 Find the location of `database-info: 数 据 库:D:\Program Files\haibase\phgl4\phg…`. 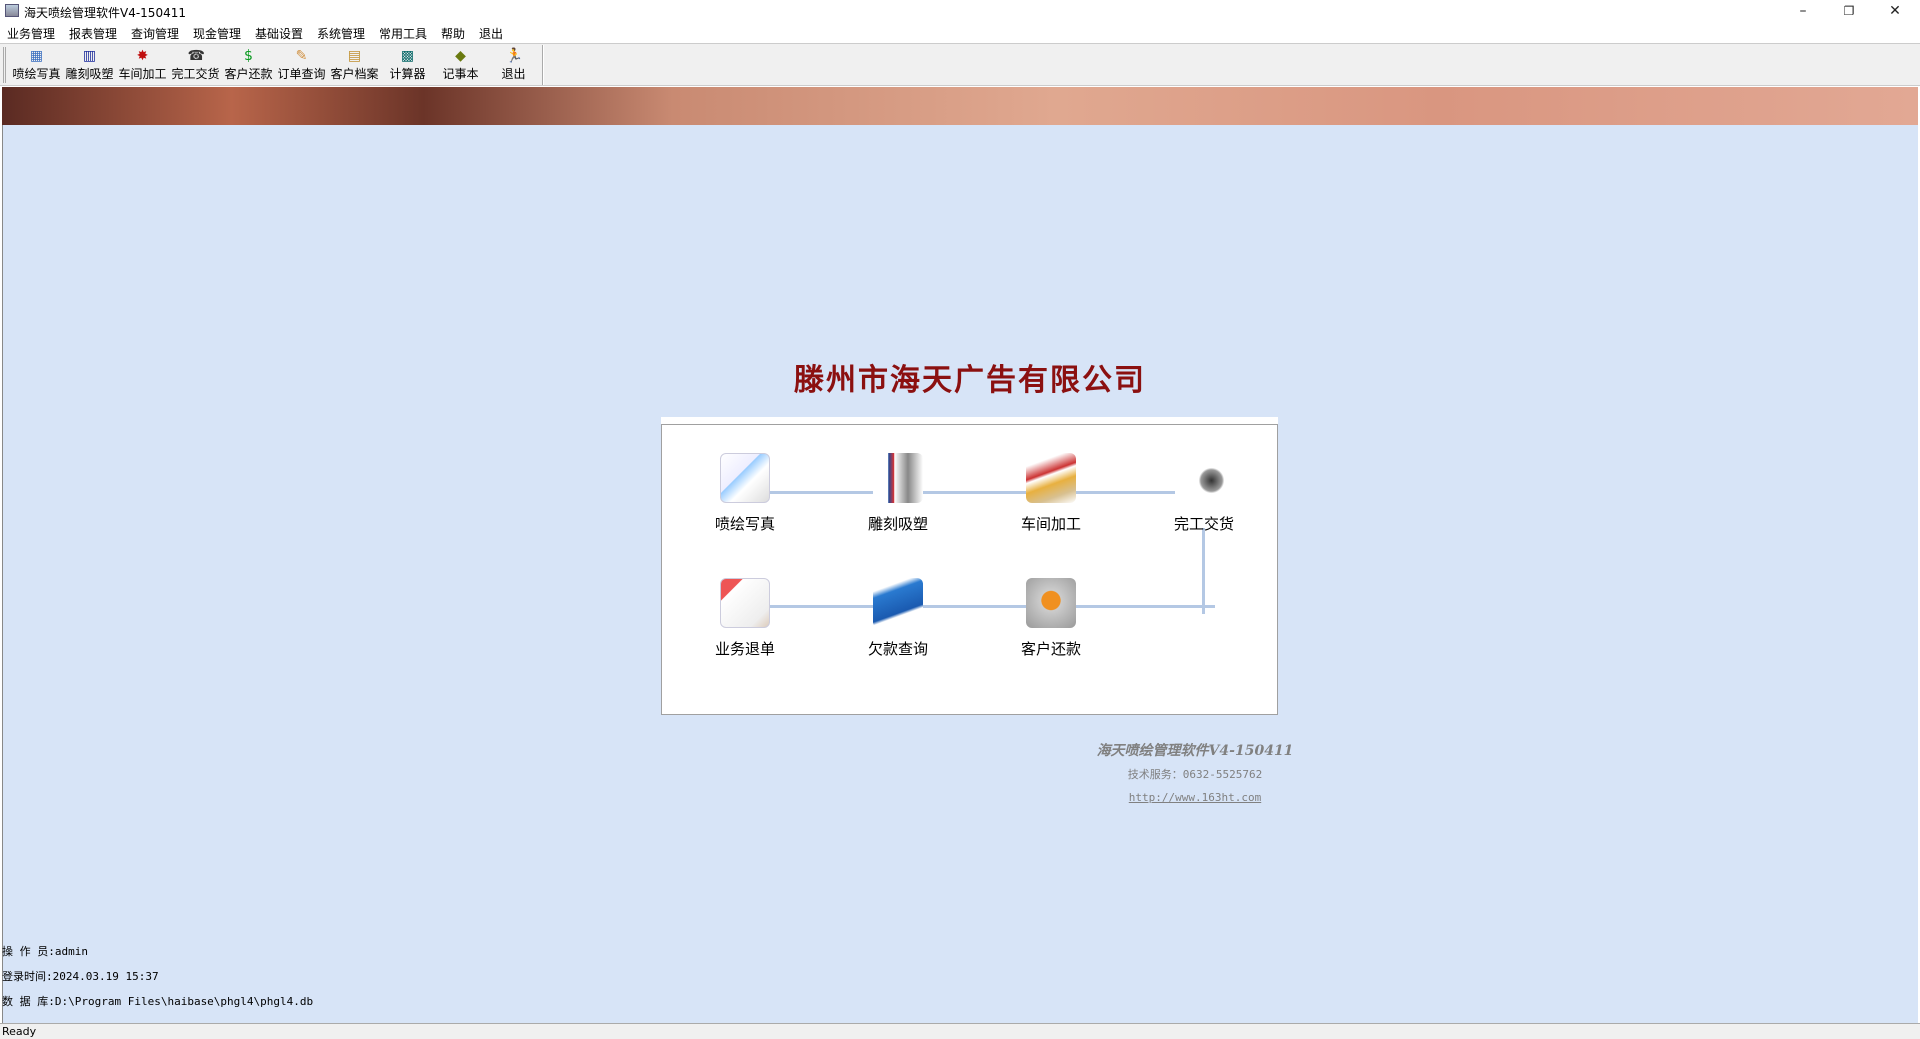

database-info: 数 据 库:D:\Program Files\haibase\phgl4\phg… is located at coordinates (158, 1001).